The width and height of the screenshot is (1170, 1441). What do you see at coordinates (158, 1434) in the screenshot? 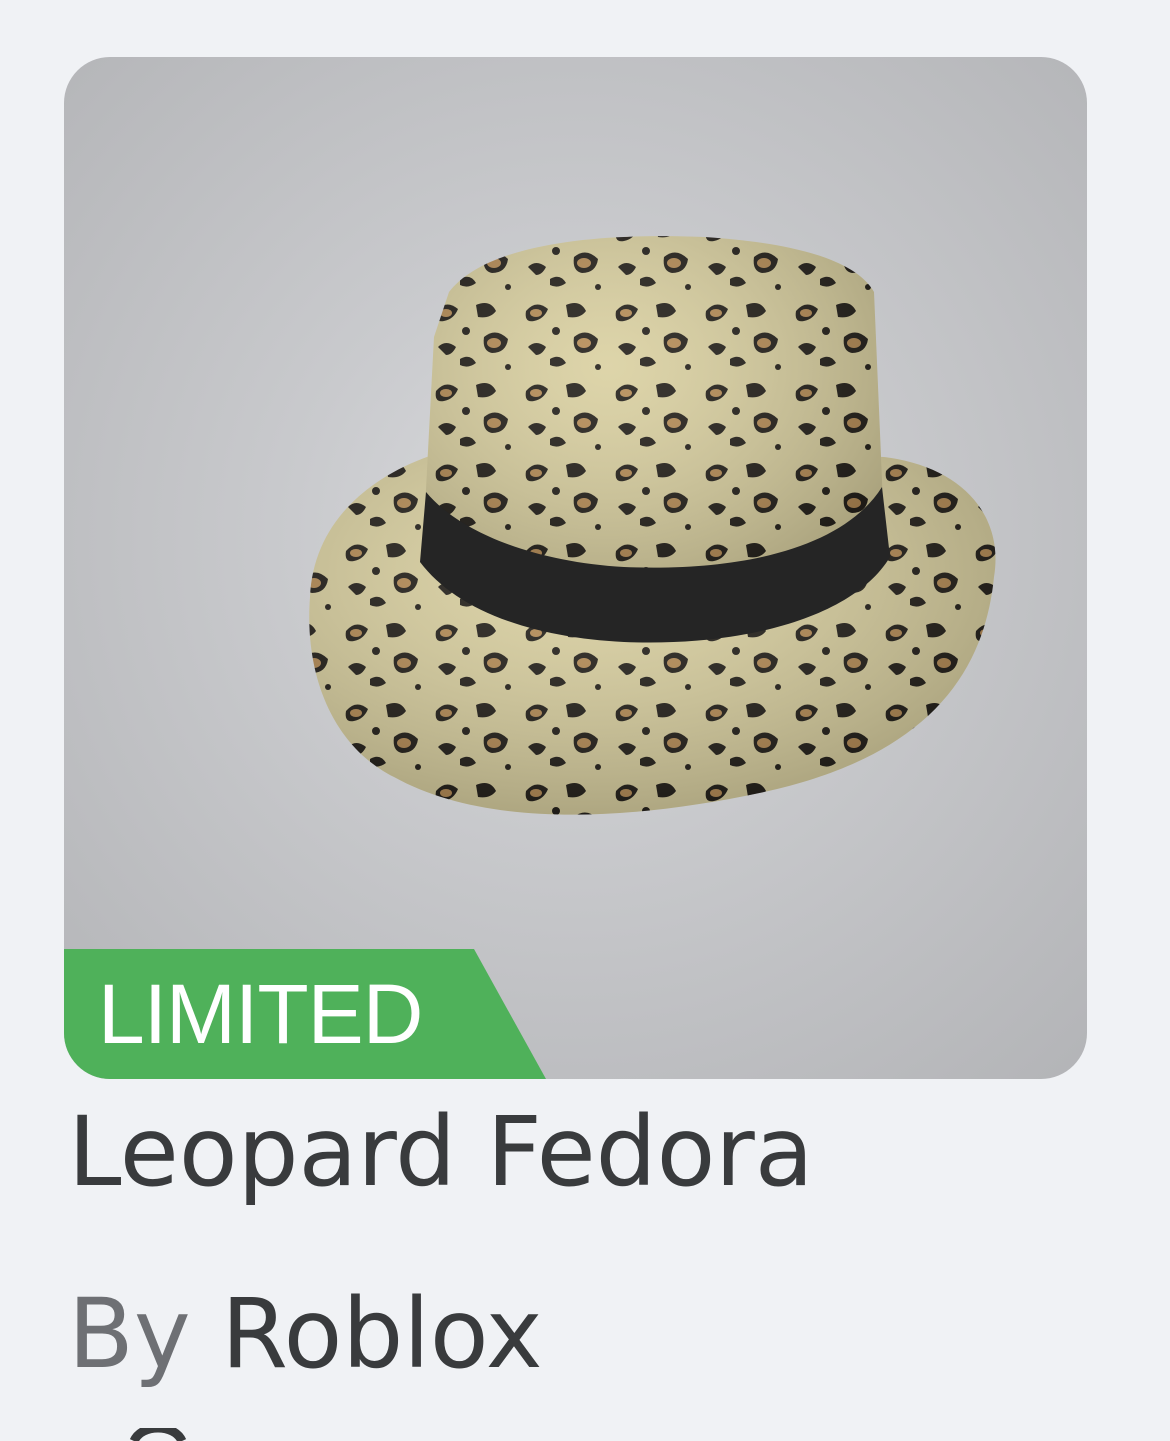
I see `currency-icon` at bounding box center [158, 1434].